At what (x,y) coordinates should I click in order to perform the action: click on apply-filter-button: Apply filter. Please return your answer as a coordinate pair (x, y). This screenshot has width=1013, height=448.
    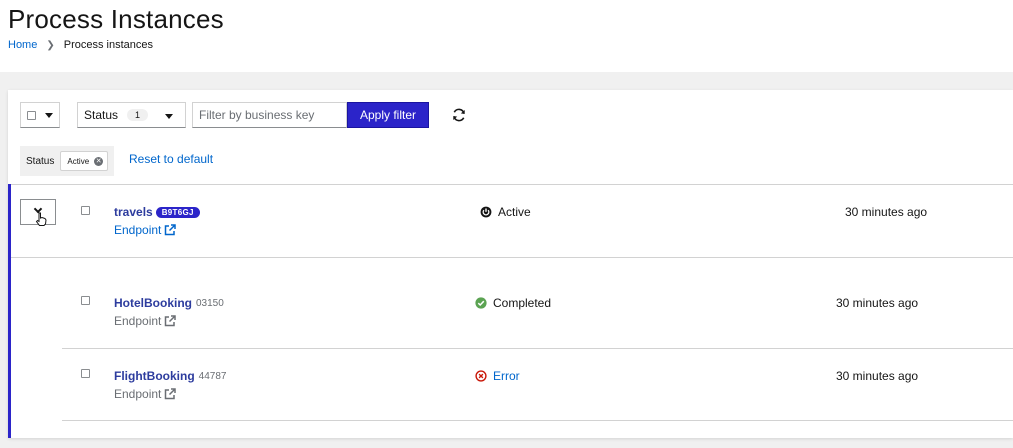
    Looking at the image, I should click on (388, 115).